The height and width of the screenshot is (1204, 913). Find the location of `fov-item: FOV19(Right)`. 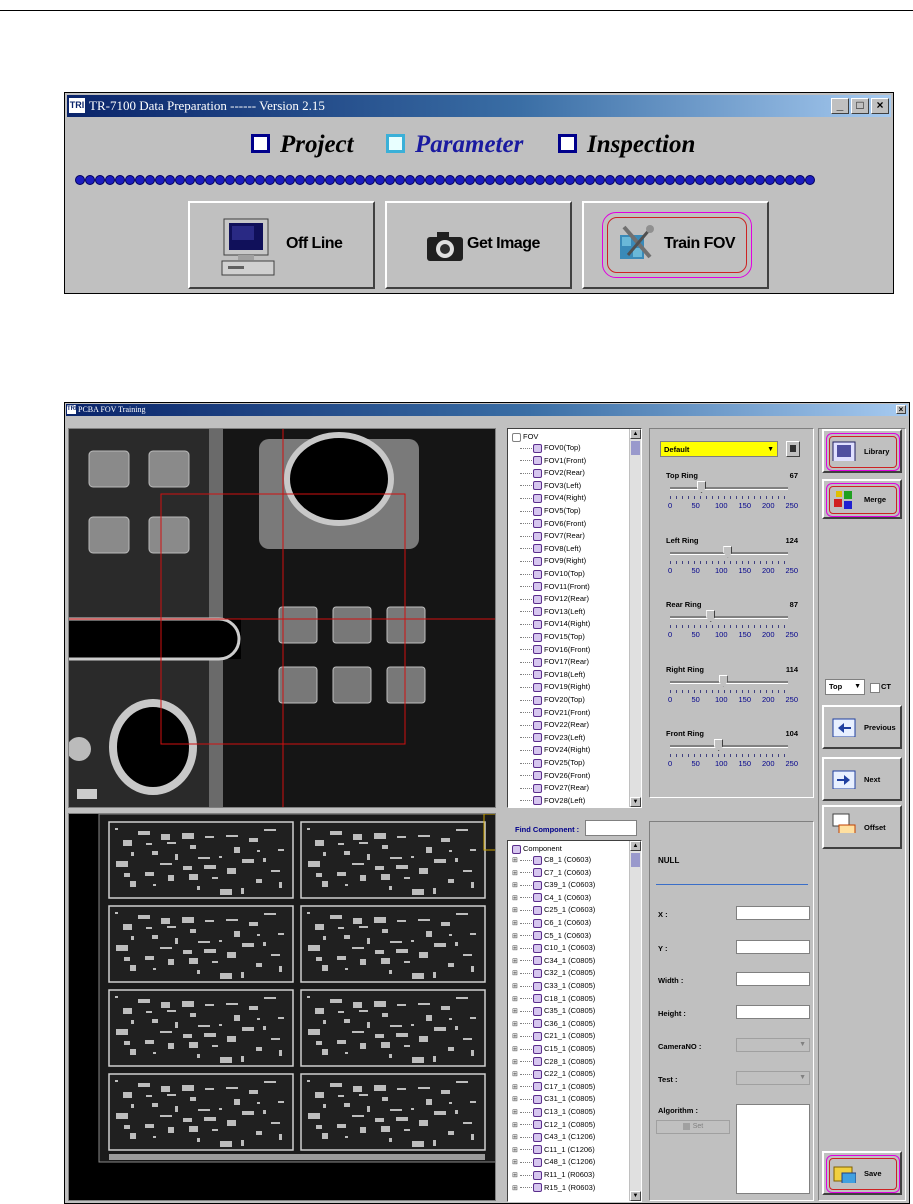

fov-item: FOV19(Right) is located at coordinates (551, 687).